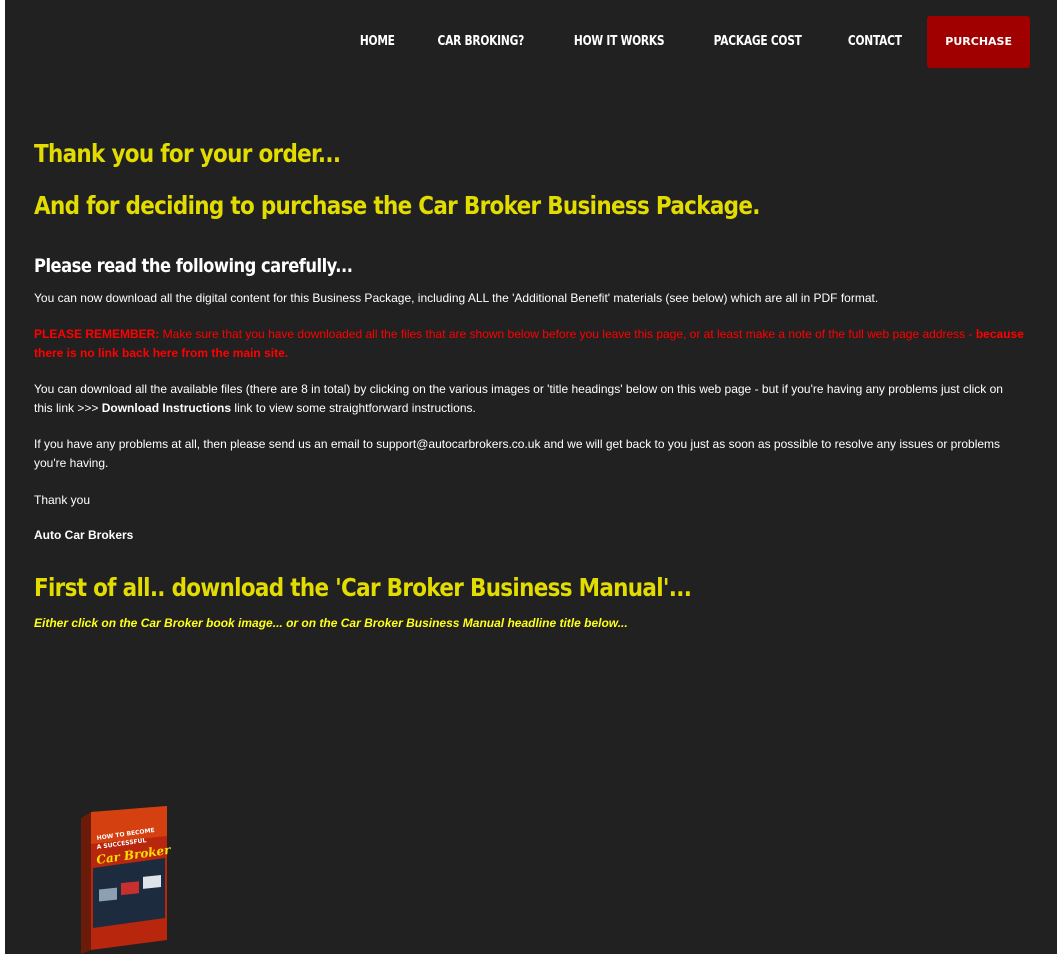 The width and height of the screenshot is (1057, 954). Describe the element at coordinates (84, 535) in the screenshot. I see `signature: Auto Car Brokers` at that location.